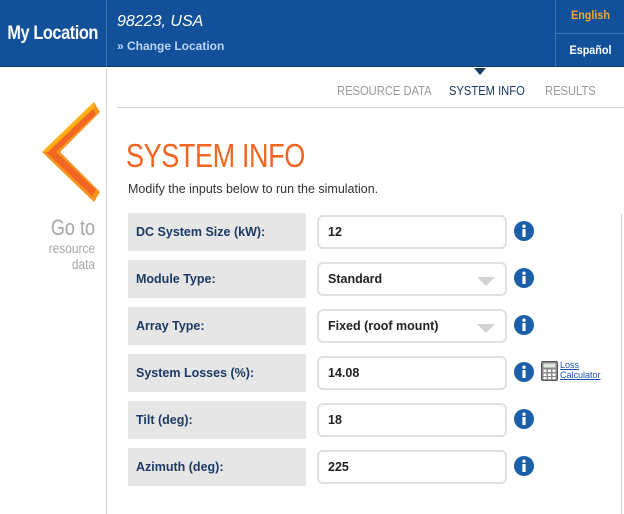 The height and width of the screenshot is (514, 624). Describe the element at coordinates (160, 21) in the screenshot. I see `current-location: 98223, USA` at that location.